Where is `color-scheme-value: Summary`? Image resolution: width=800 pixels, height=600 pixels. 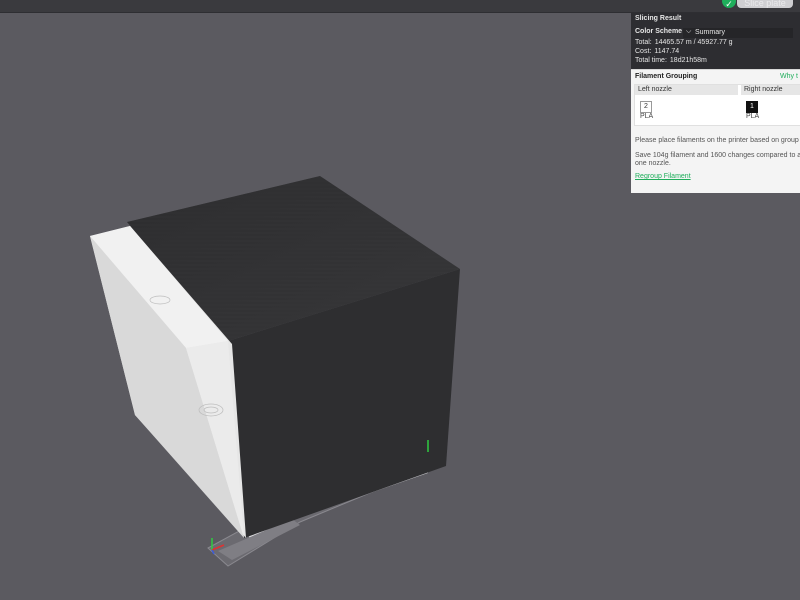 color-scheme-value: Summary is located at coordinates (710, 32).